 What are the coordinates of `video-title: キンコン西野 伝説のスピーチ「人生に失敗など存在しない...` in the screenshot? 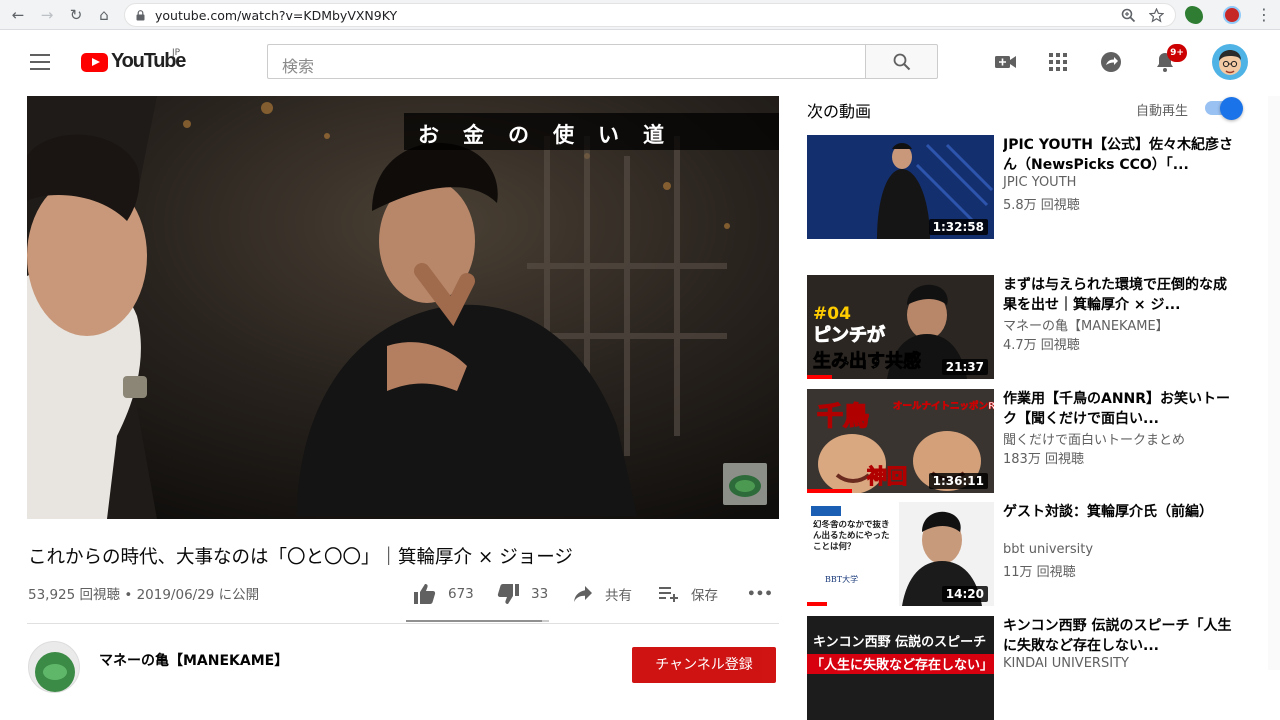 It's located at (1119, 636).